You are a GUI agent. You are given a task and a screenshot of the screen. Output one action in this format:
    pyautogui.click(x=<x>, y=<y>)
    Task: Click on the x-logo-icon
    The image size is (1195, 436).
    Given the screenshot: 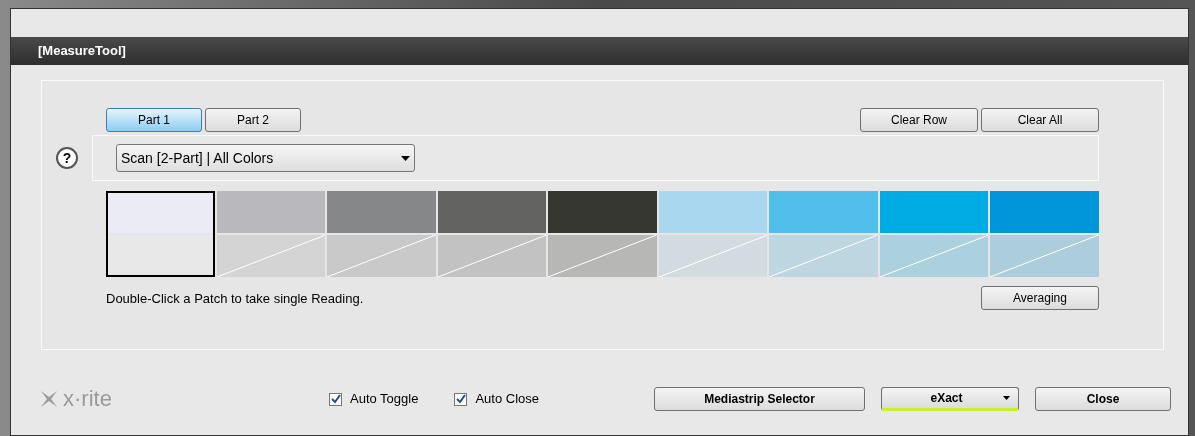 What is the action you would take?
    pyautogui.click(x=49, y=399)
    